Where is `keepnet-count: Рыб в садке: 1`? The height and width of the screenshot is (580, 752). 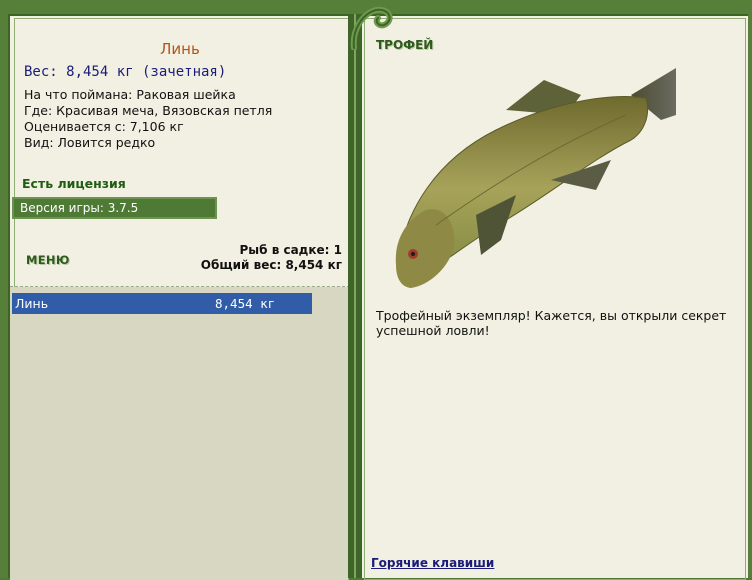 keepnet-count: Рыб в садке: 1 is located at coordinates (291, 250).